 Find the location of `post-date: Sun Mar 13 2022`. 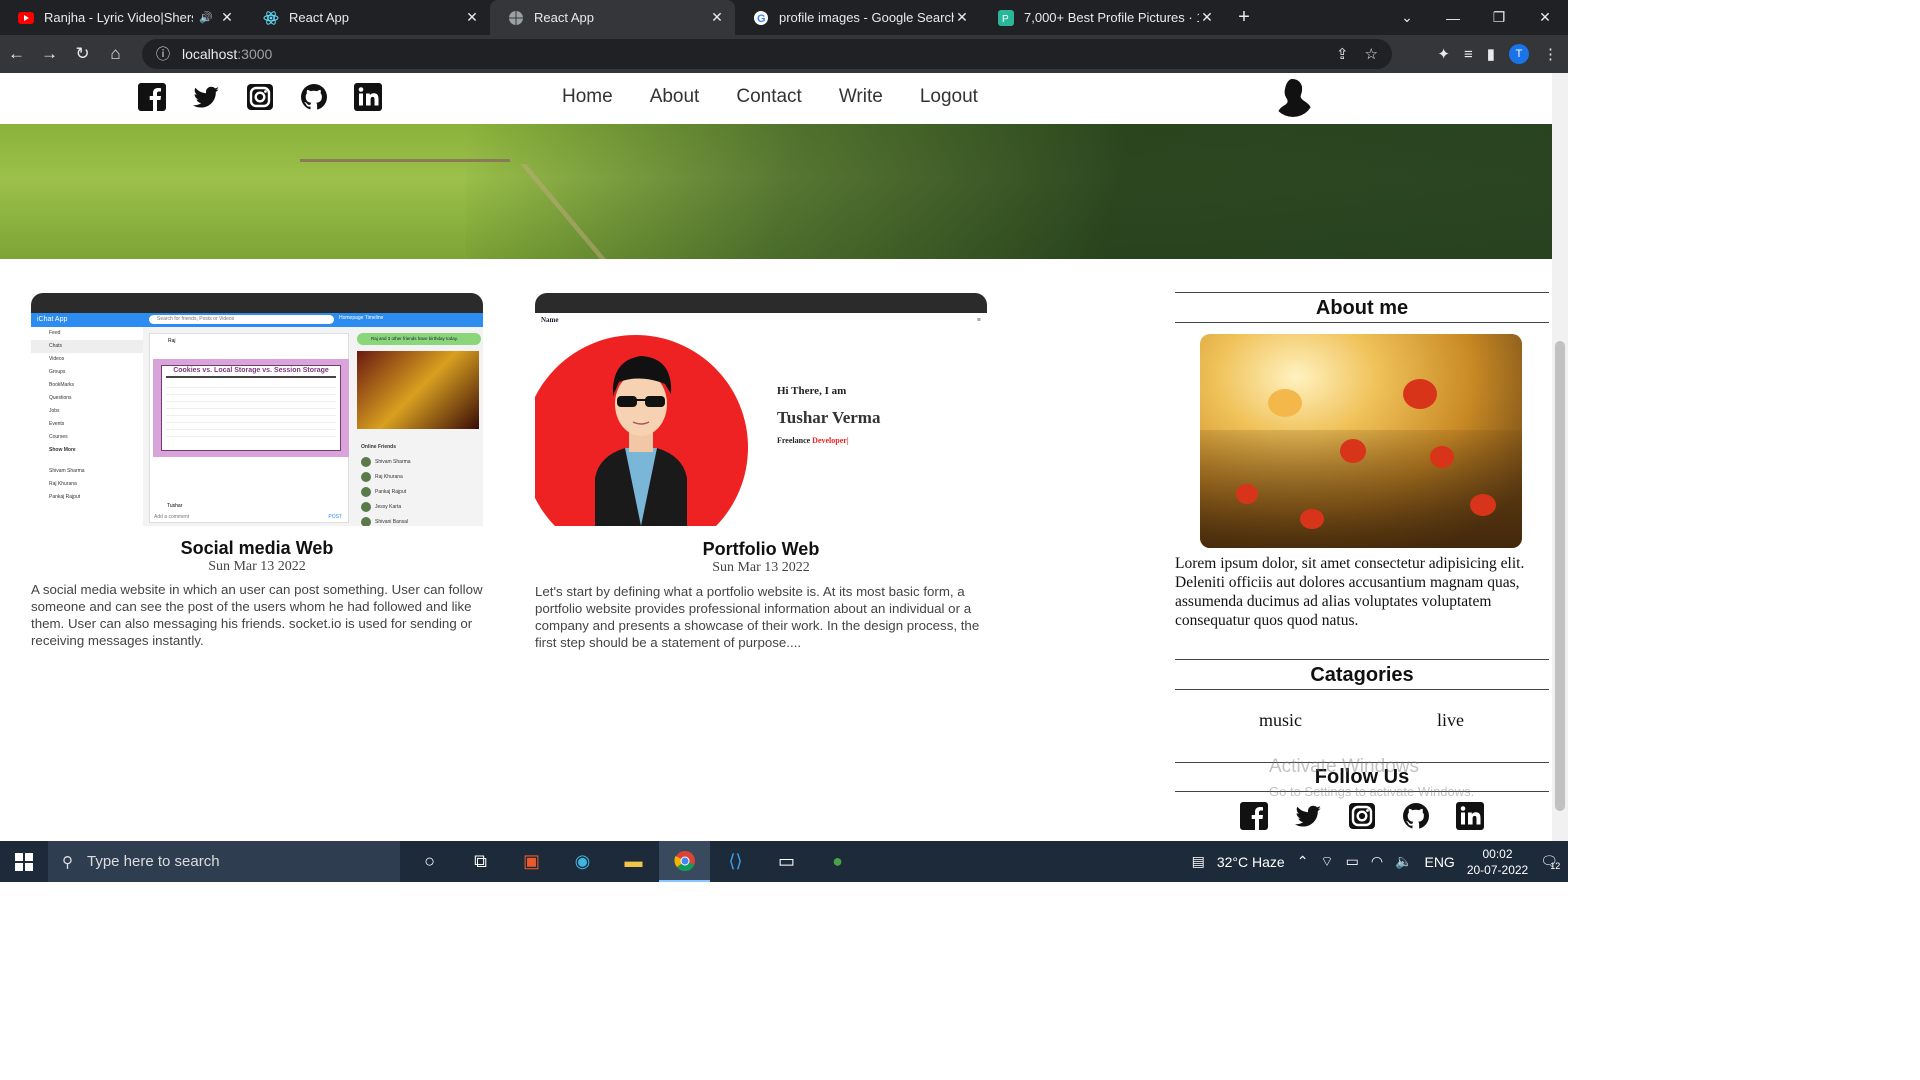

post-date: Sun Mar 13 2022 is located at coordinates (761, 567).